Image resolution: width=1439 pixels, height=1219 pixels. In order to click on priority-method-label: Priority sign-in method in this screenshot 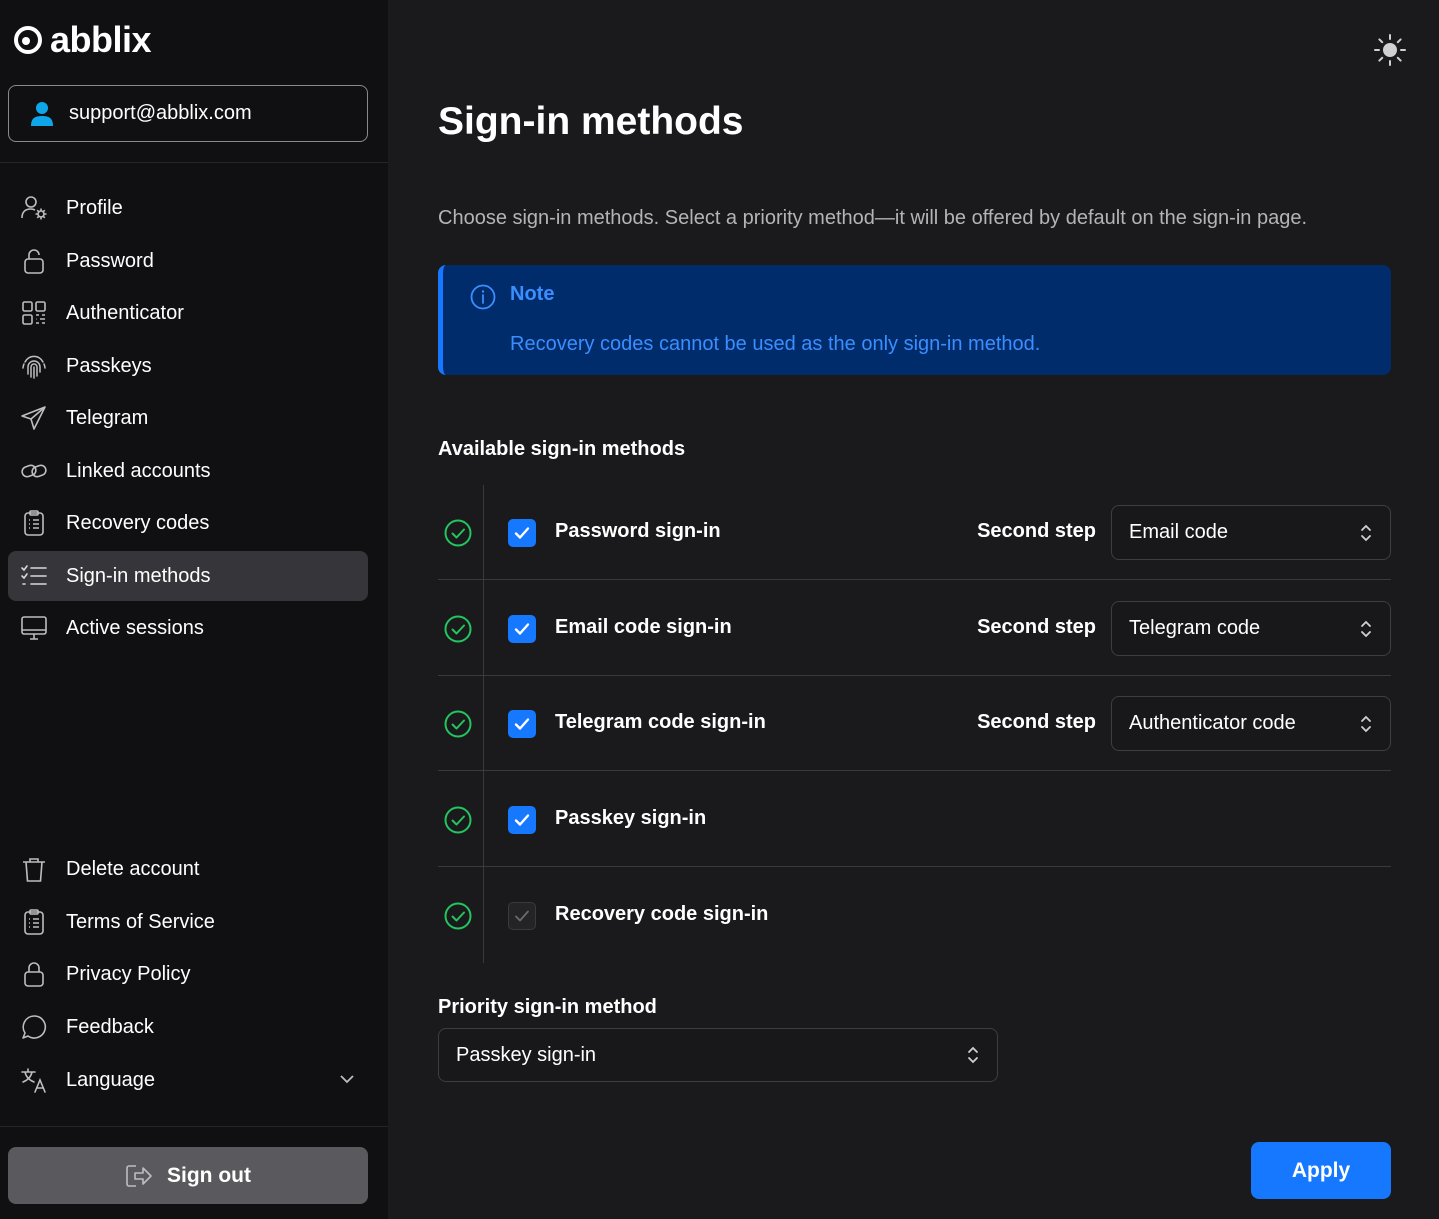, I will do `click(547, 1007)`.